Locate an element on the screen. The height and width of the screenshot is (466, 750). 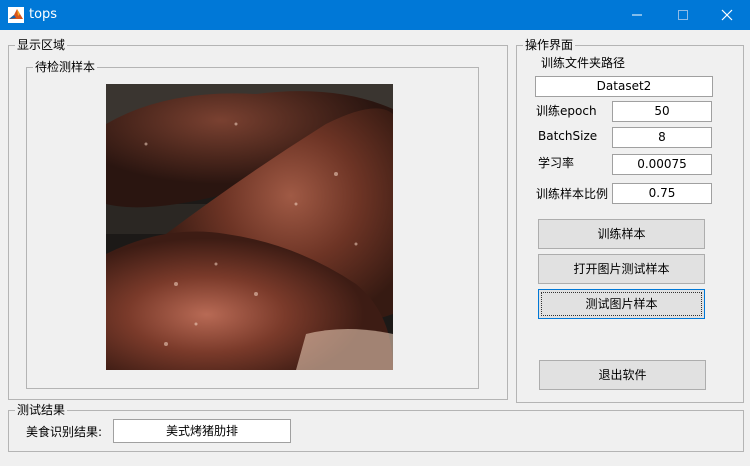
operation-panel-title: 操作界面 is located at coordinates (549, 45).